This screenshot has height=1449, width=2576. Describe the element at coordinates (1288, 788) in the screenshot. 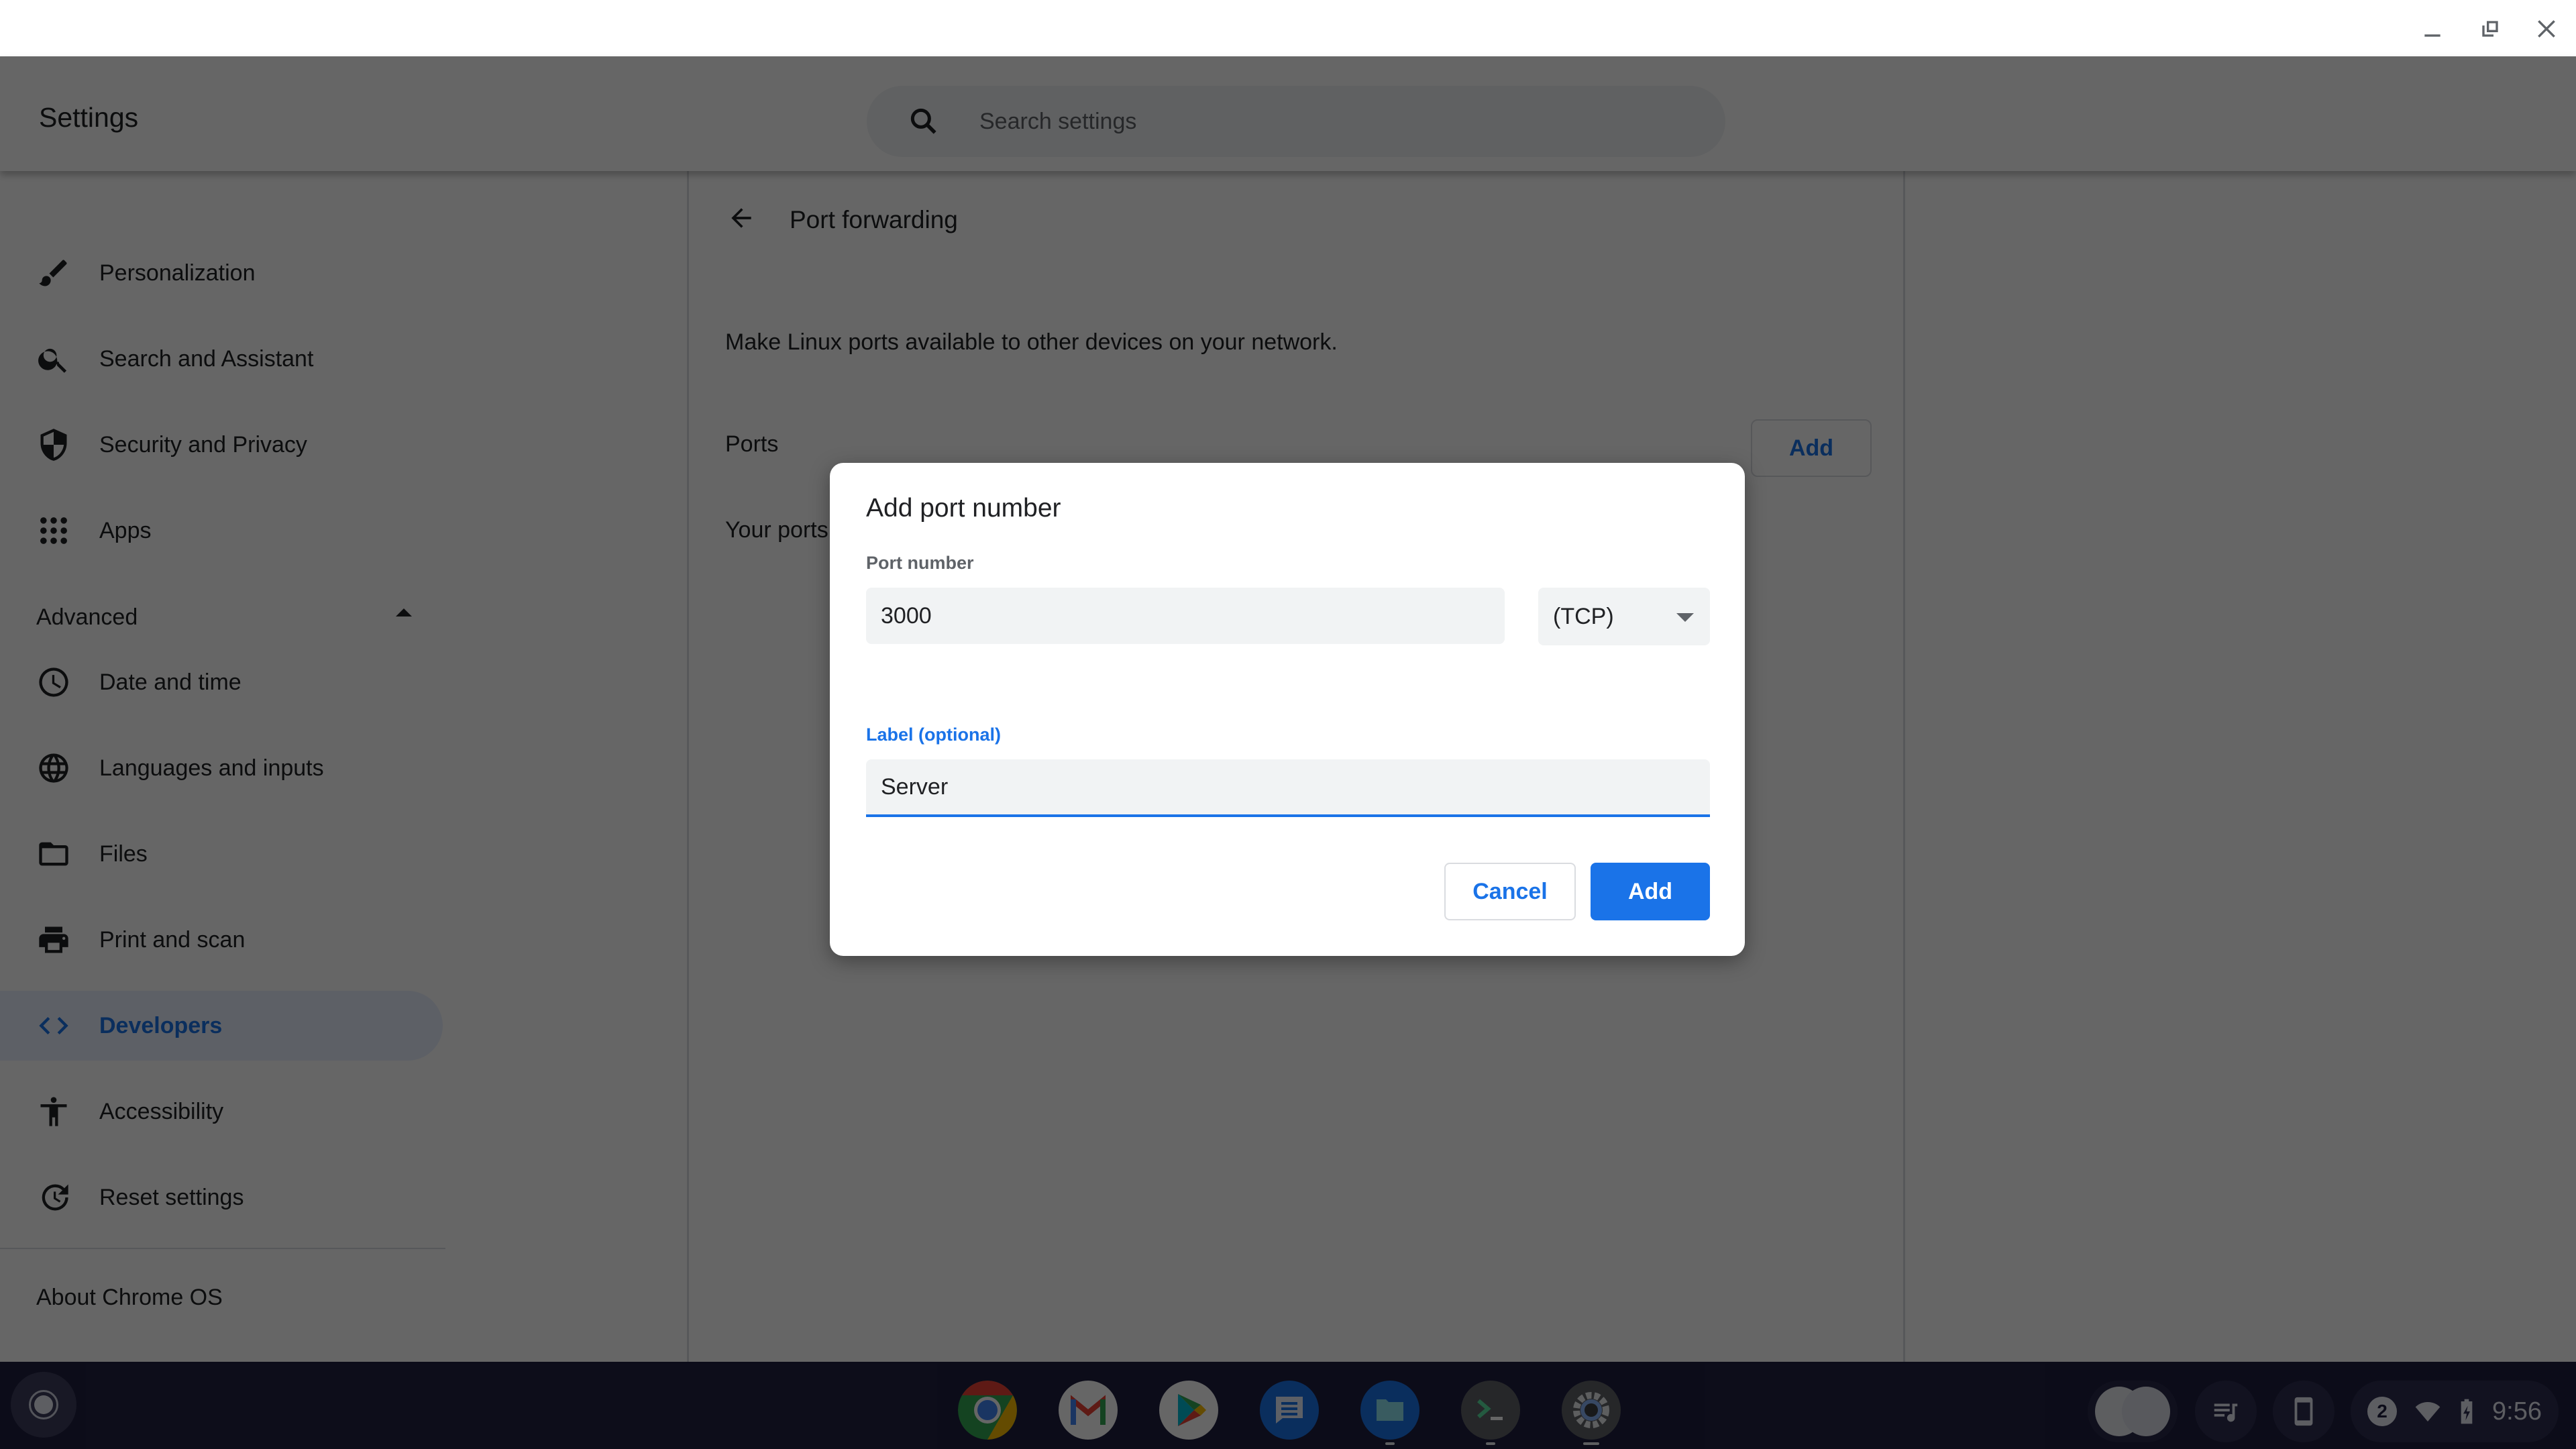

I see `label-input` at that location.